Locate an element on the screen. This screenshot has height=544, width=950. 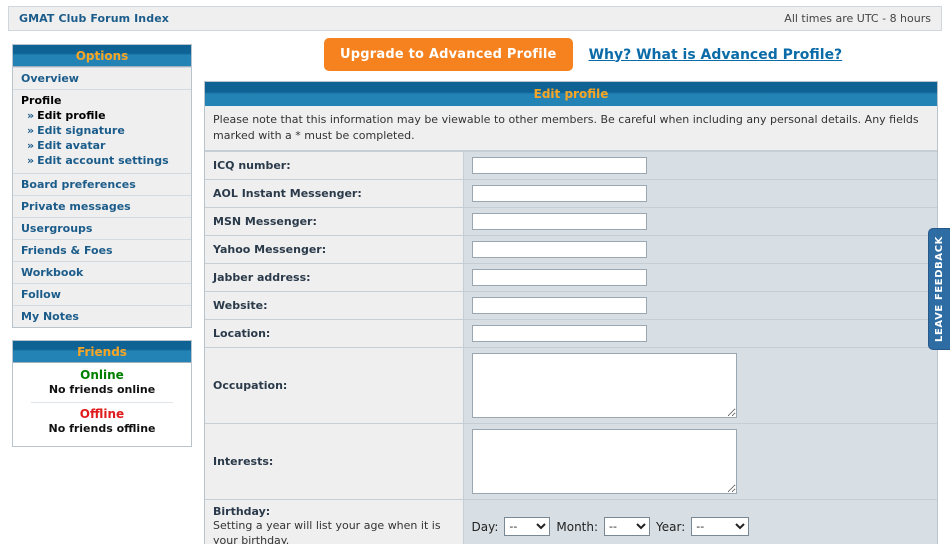
field-label-aim: AOL Instant Messenger: is located at coordinates (334, 193).